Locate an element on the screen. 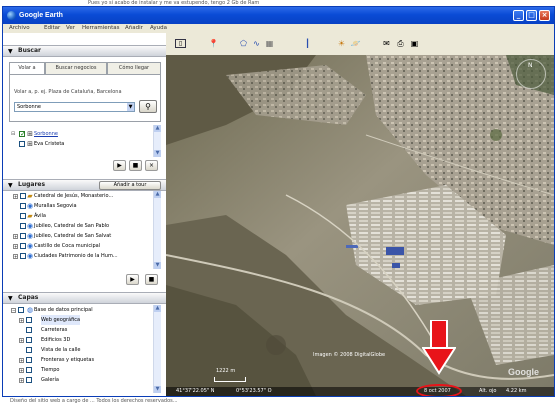  layer-label: Web geográfica is located at coordinates (61, 320).